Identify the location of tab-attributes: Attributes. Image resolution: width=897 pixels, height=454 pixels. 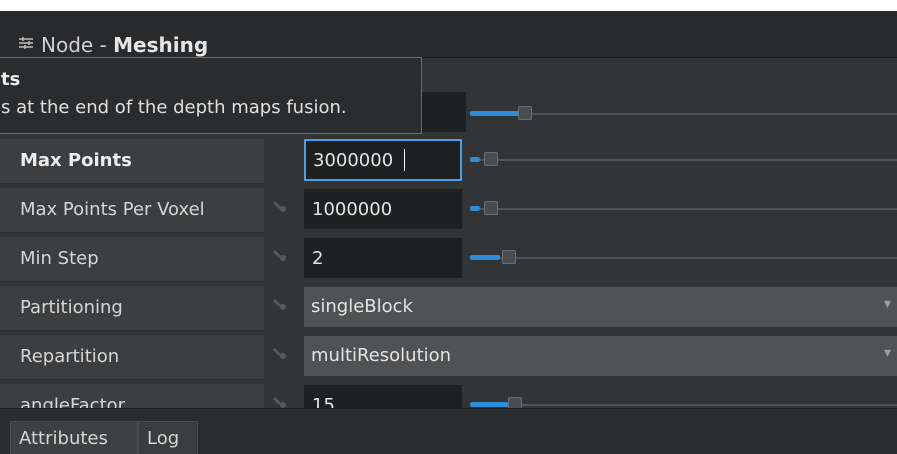
(74, 437).